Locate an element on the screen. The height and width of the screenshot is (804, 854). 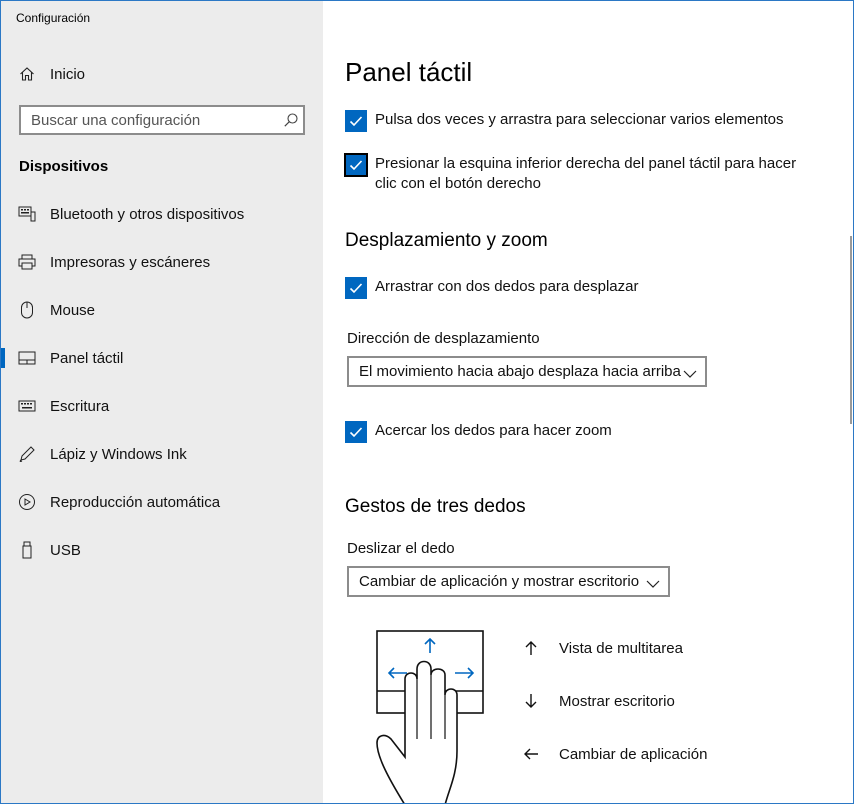
sidebar-item-mouse: Mouse is located at coordinates (162, 310).